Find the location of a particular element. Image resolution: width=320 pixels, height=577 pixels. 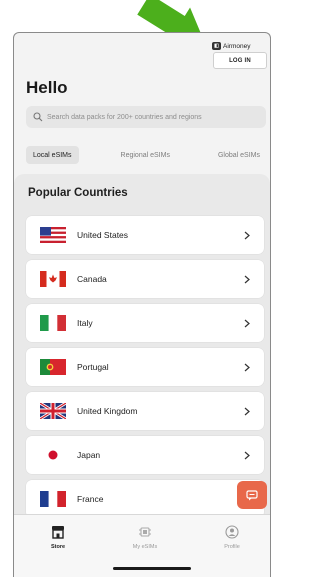

search-icon is located at coordinates (38, 117).